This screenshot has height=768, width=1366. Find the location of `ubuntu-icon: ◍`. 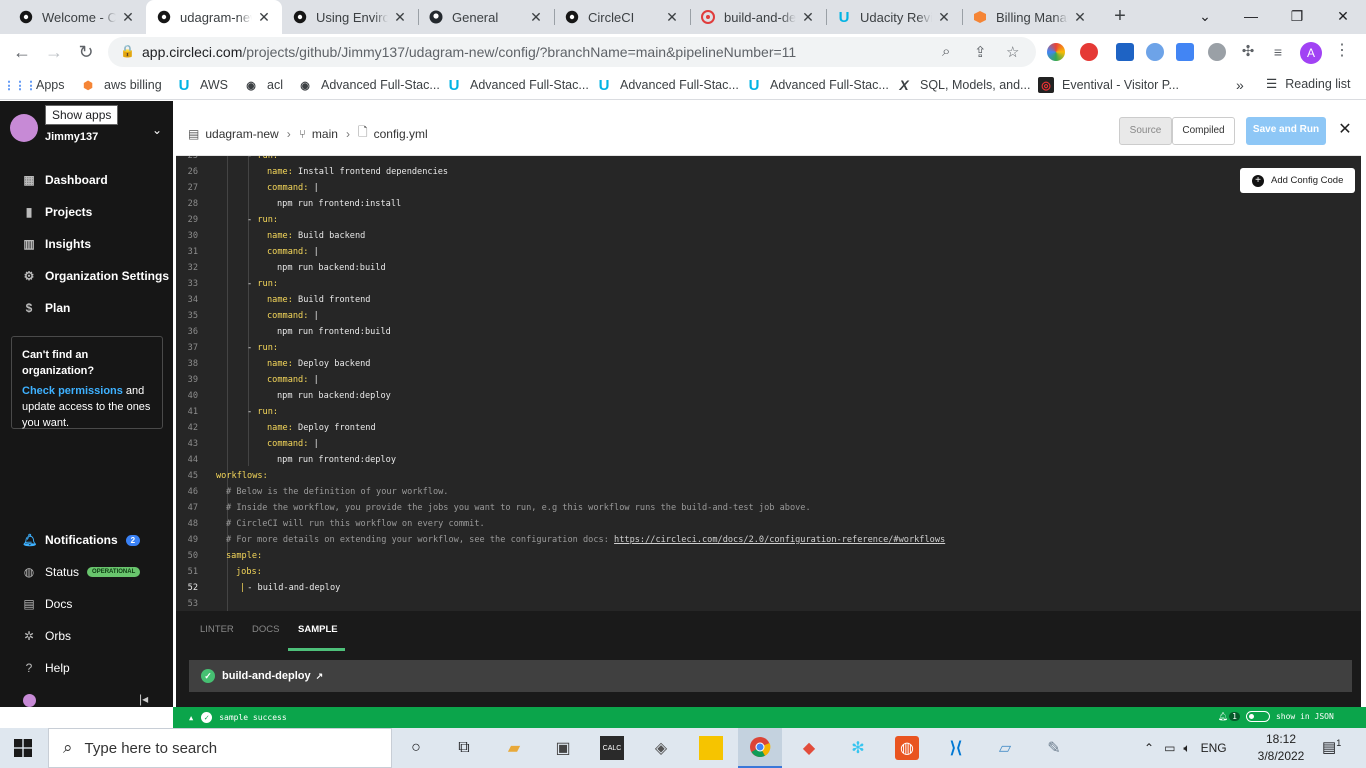

ubuntu-icon: ◍ is located at coordinates (907, 748).